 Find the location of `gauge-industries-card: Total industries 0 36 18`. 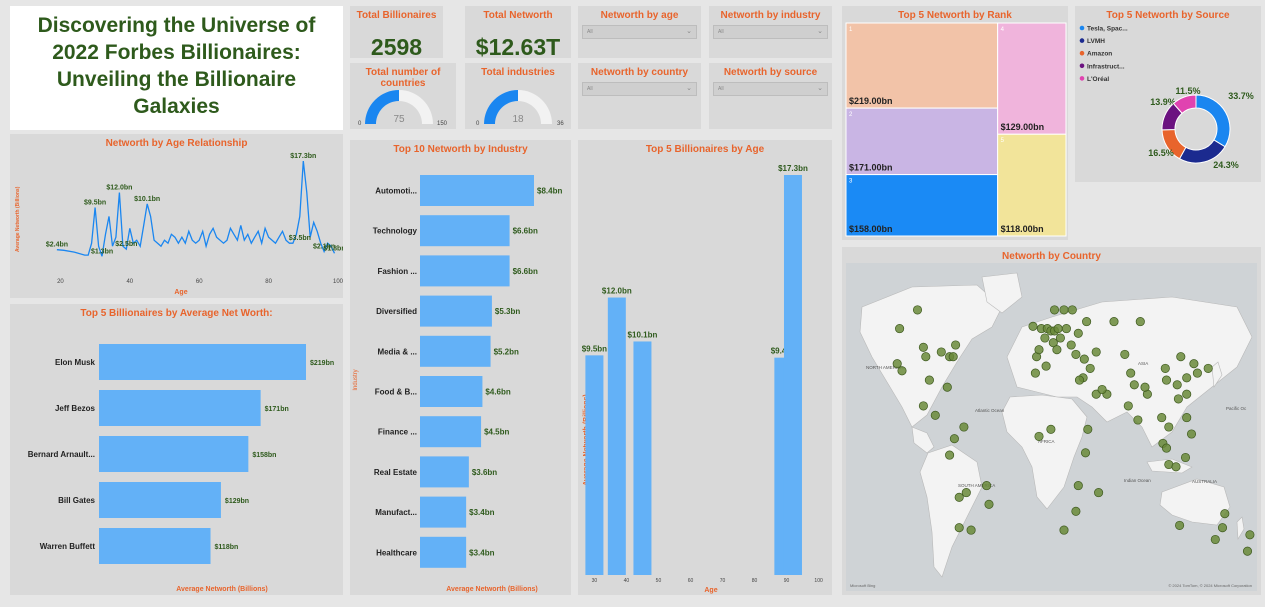

gauge-industries-card: Total industries 0 36 18 is located at coordinates (518, 96).